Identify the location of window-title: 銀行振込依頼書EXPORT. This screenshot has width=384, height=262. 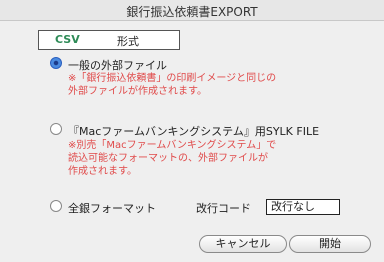
(192, 12).